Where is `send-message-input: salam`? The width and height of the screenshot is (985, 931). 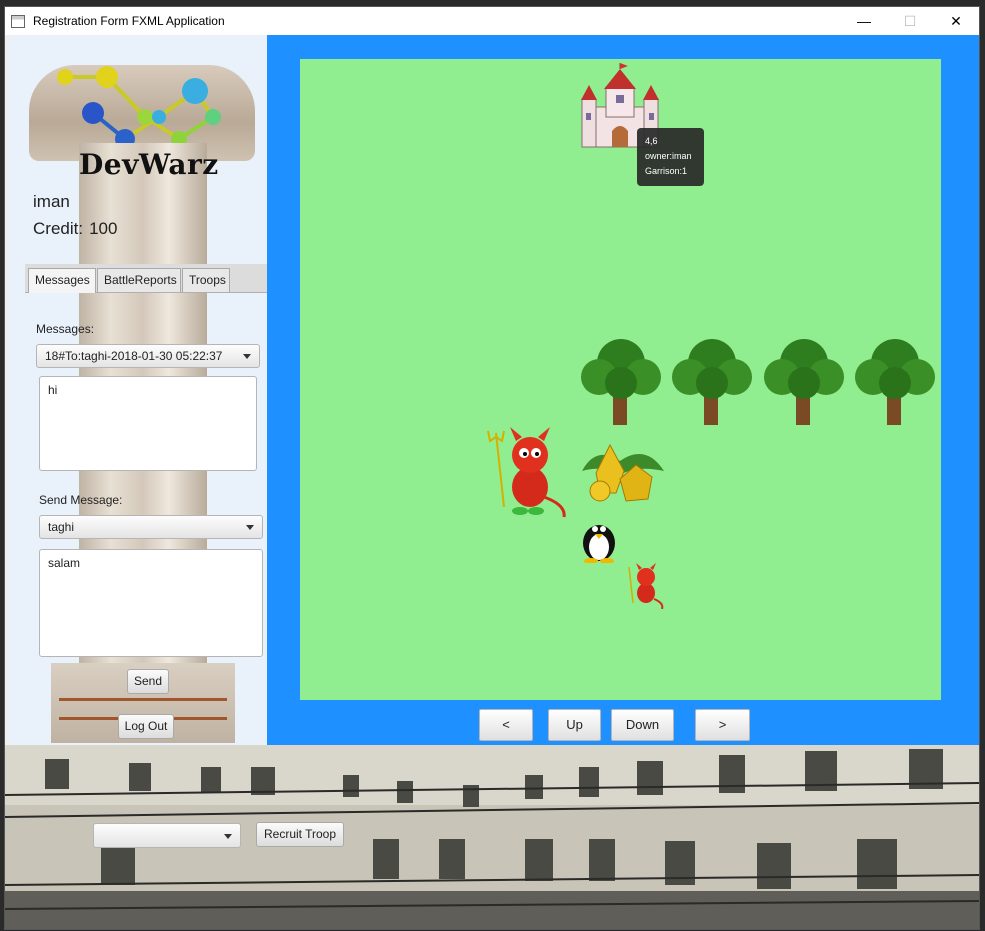 send-message-input: salam is located at coordinates (151, 603).